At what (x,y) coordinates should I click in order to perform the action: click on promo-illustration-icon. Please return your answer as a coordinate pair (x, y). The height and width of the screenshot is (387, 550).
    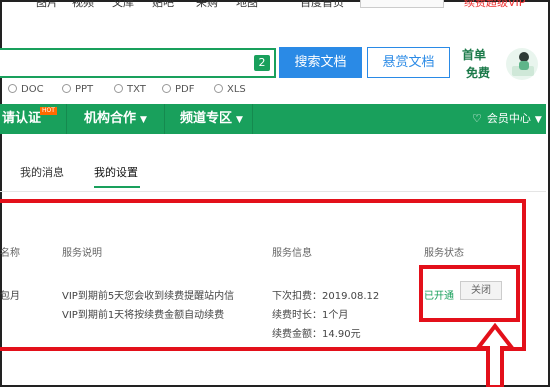
    Looking at the image, I should click on (522, 64).